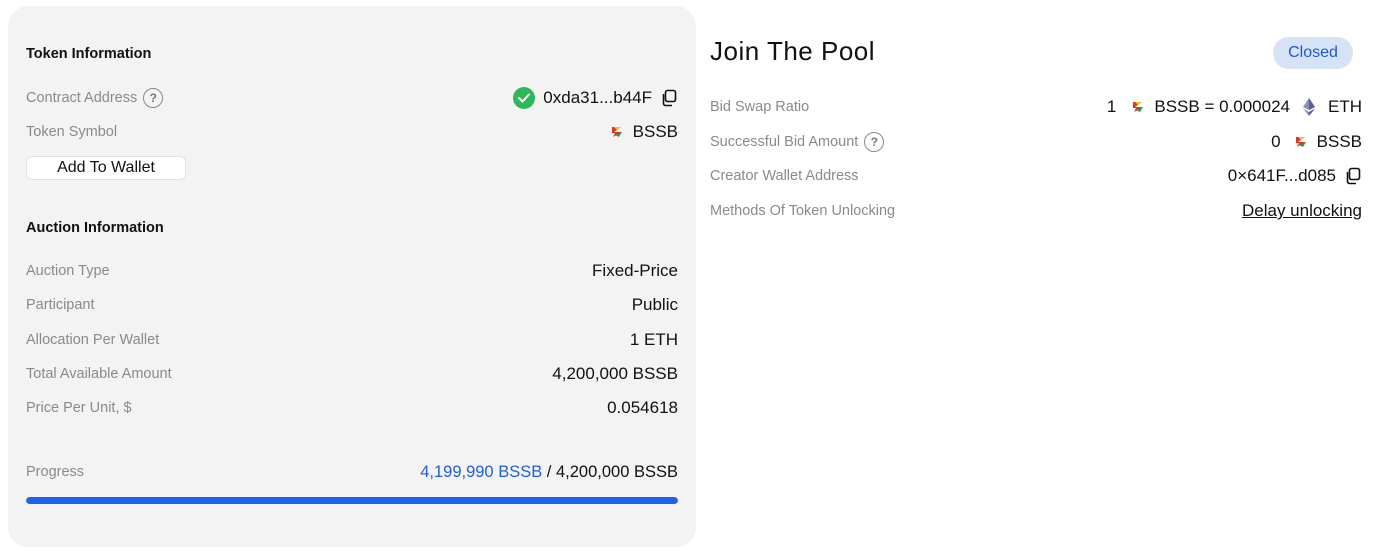 This screenshot has height=555, width=1400. Describe the element at coordinates (1313, 53) in the screenshot. I see `status-badge: Closed` at that location.